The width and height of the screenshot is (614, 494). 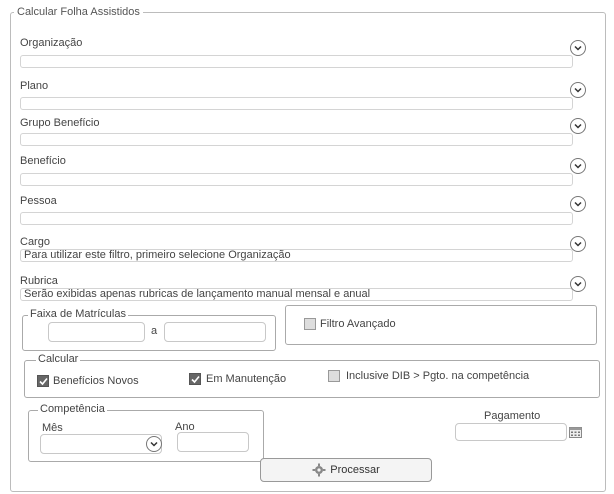 What do you see at coordinates (334, 376) in the screenshot?
I see `inclusive-dib-checkbox` at bounding box center [334, 376].